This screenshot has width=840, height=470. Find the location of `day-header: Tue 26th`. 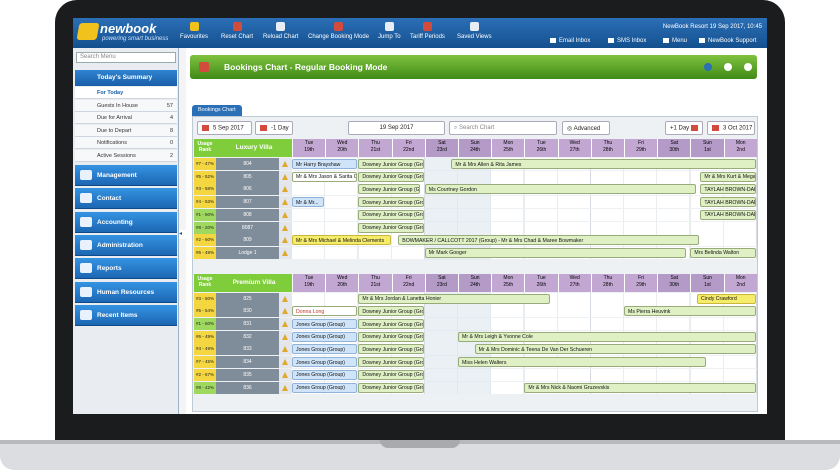

day-header: Tue 26th is located at coordinates (541, 148).